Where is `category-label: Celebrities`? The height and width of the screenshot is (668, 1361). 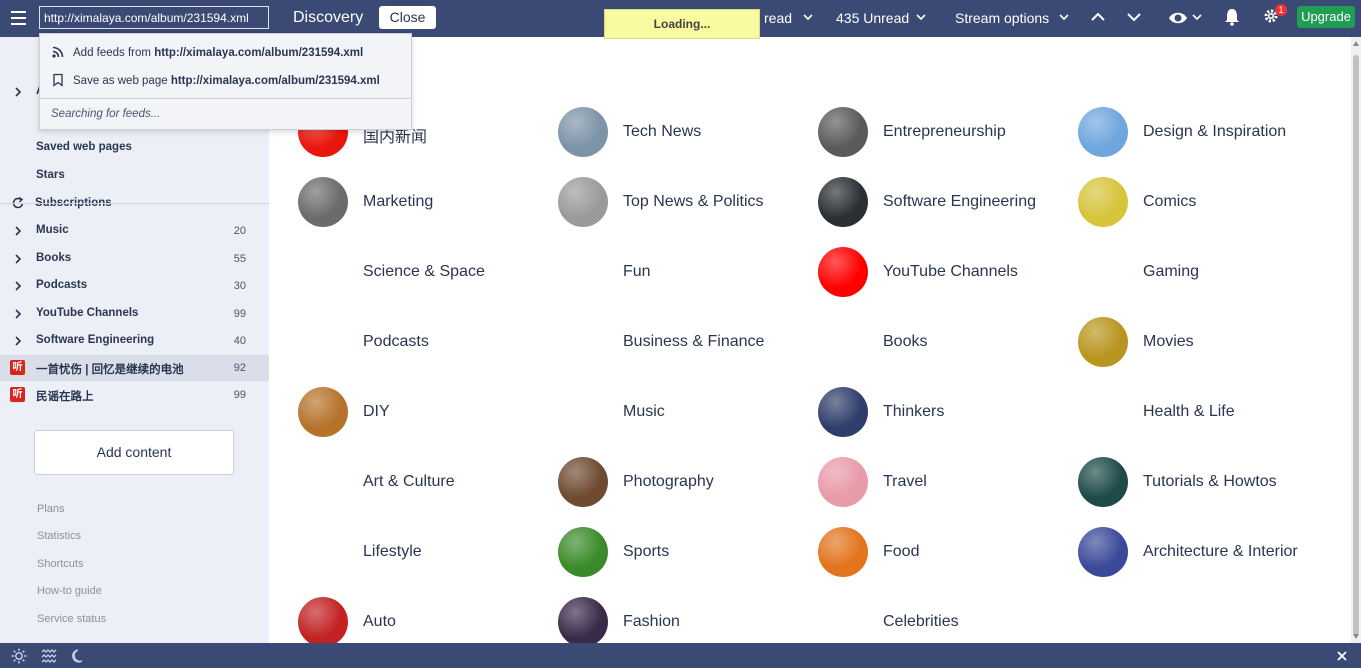 category-label: Celebrities is located at coordinates (921, 622).